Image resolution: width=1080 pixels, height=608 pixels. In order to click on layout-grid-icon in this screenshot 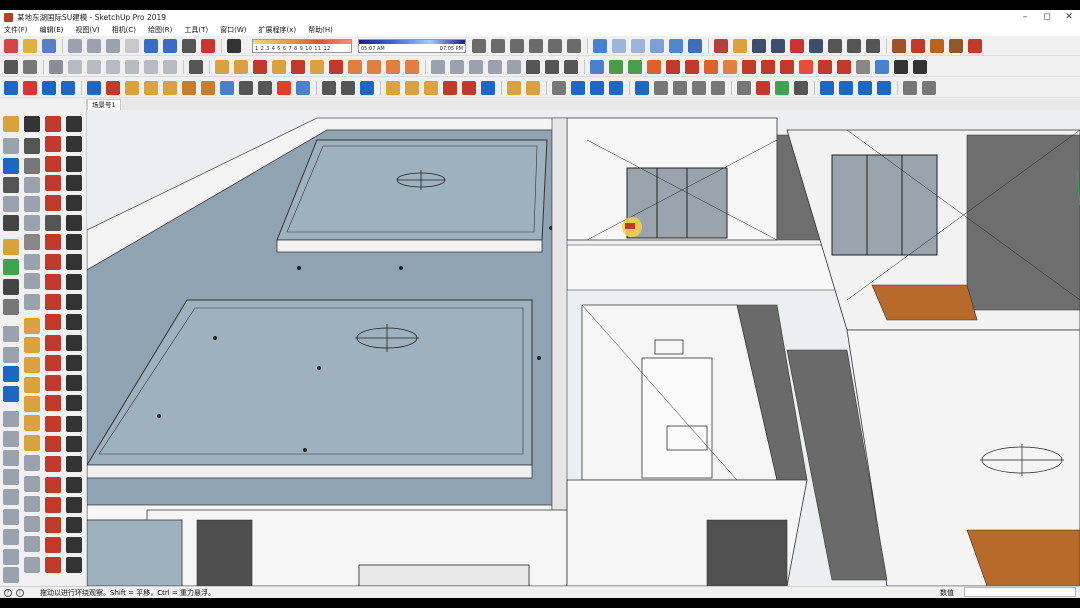, I will do `click(11, 355)`.